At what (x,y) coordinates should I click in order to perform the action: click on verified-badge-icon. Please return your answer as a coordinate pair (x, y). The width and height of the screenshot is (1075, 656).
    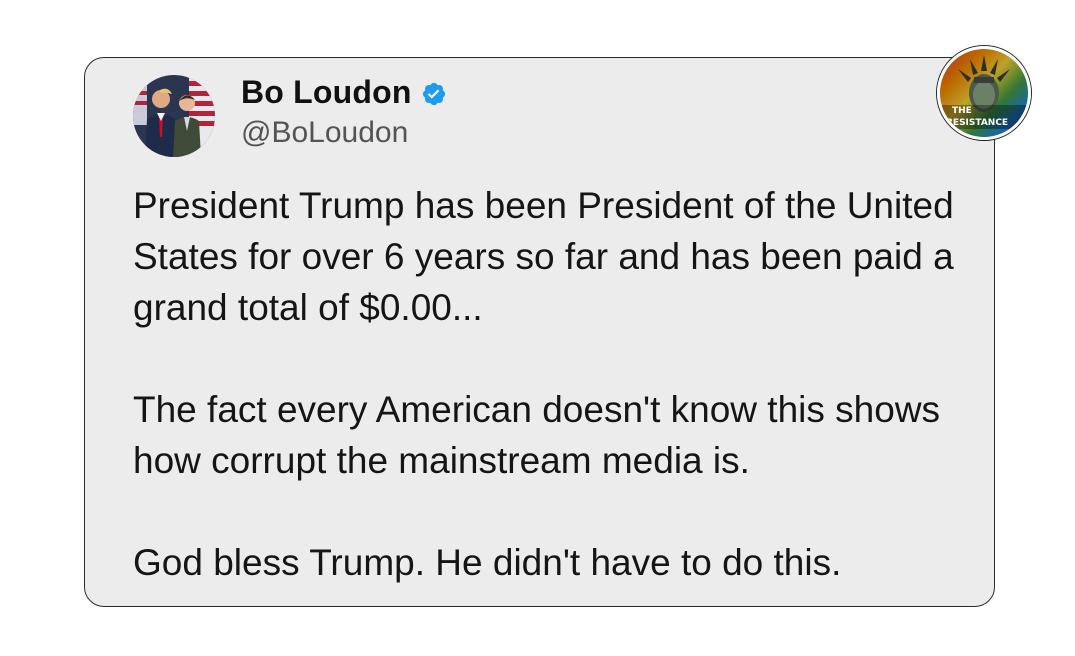
    Looking at the image, I should click on (434, 94).